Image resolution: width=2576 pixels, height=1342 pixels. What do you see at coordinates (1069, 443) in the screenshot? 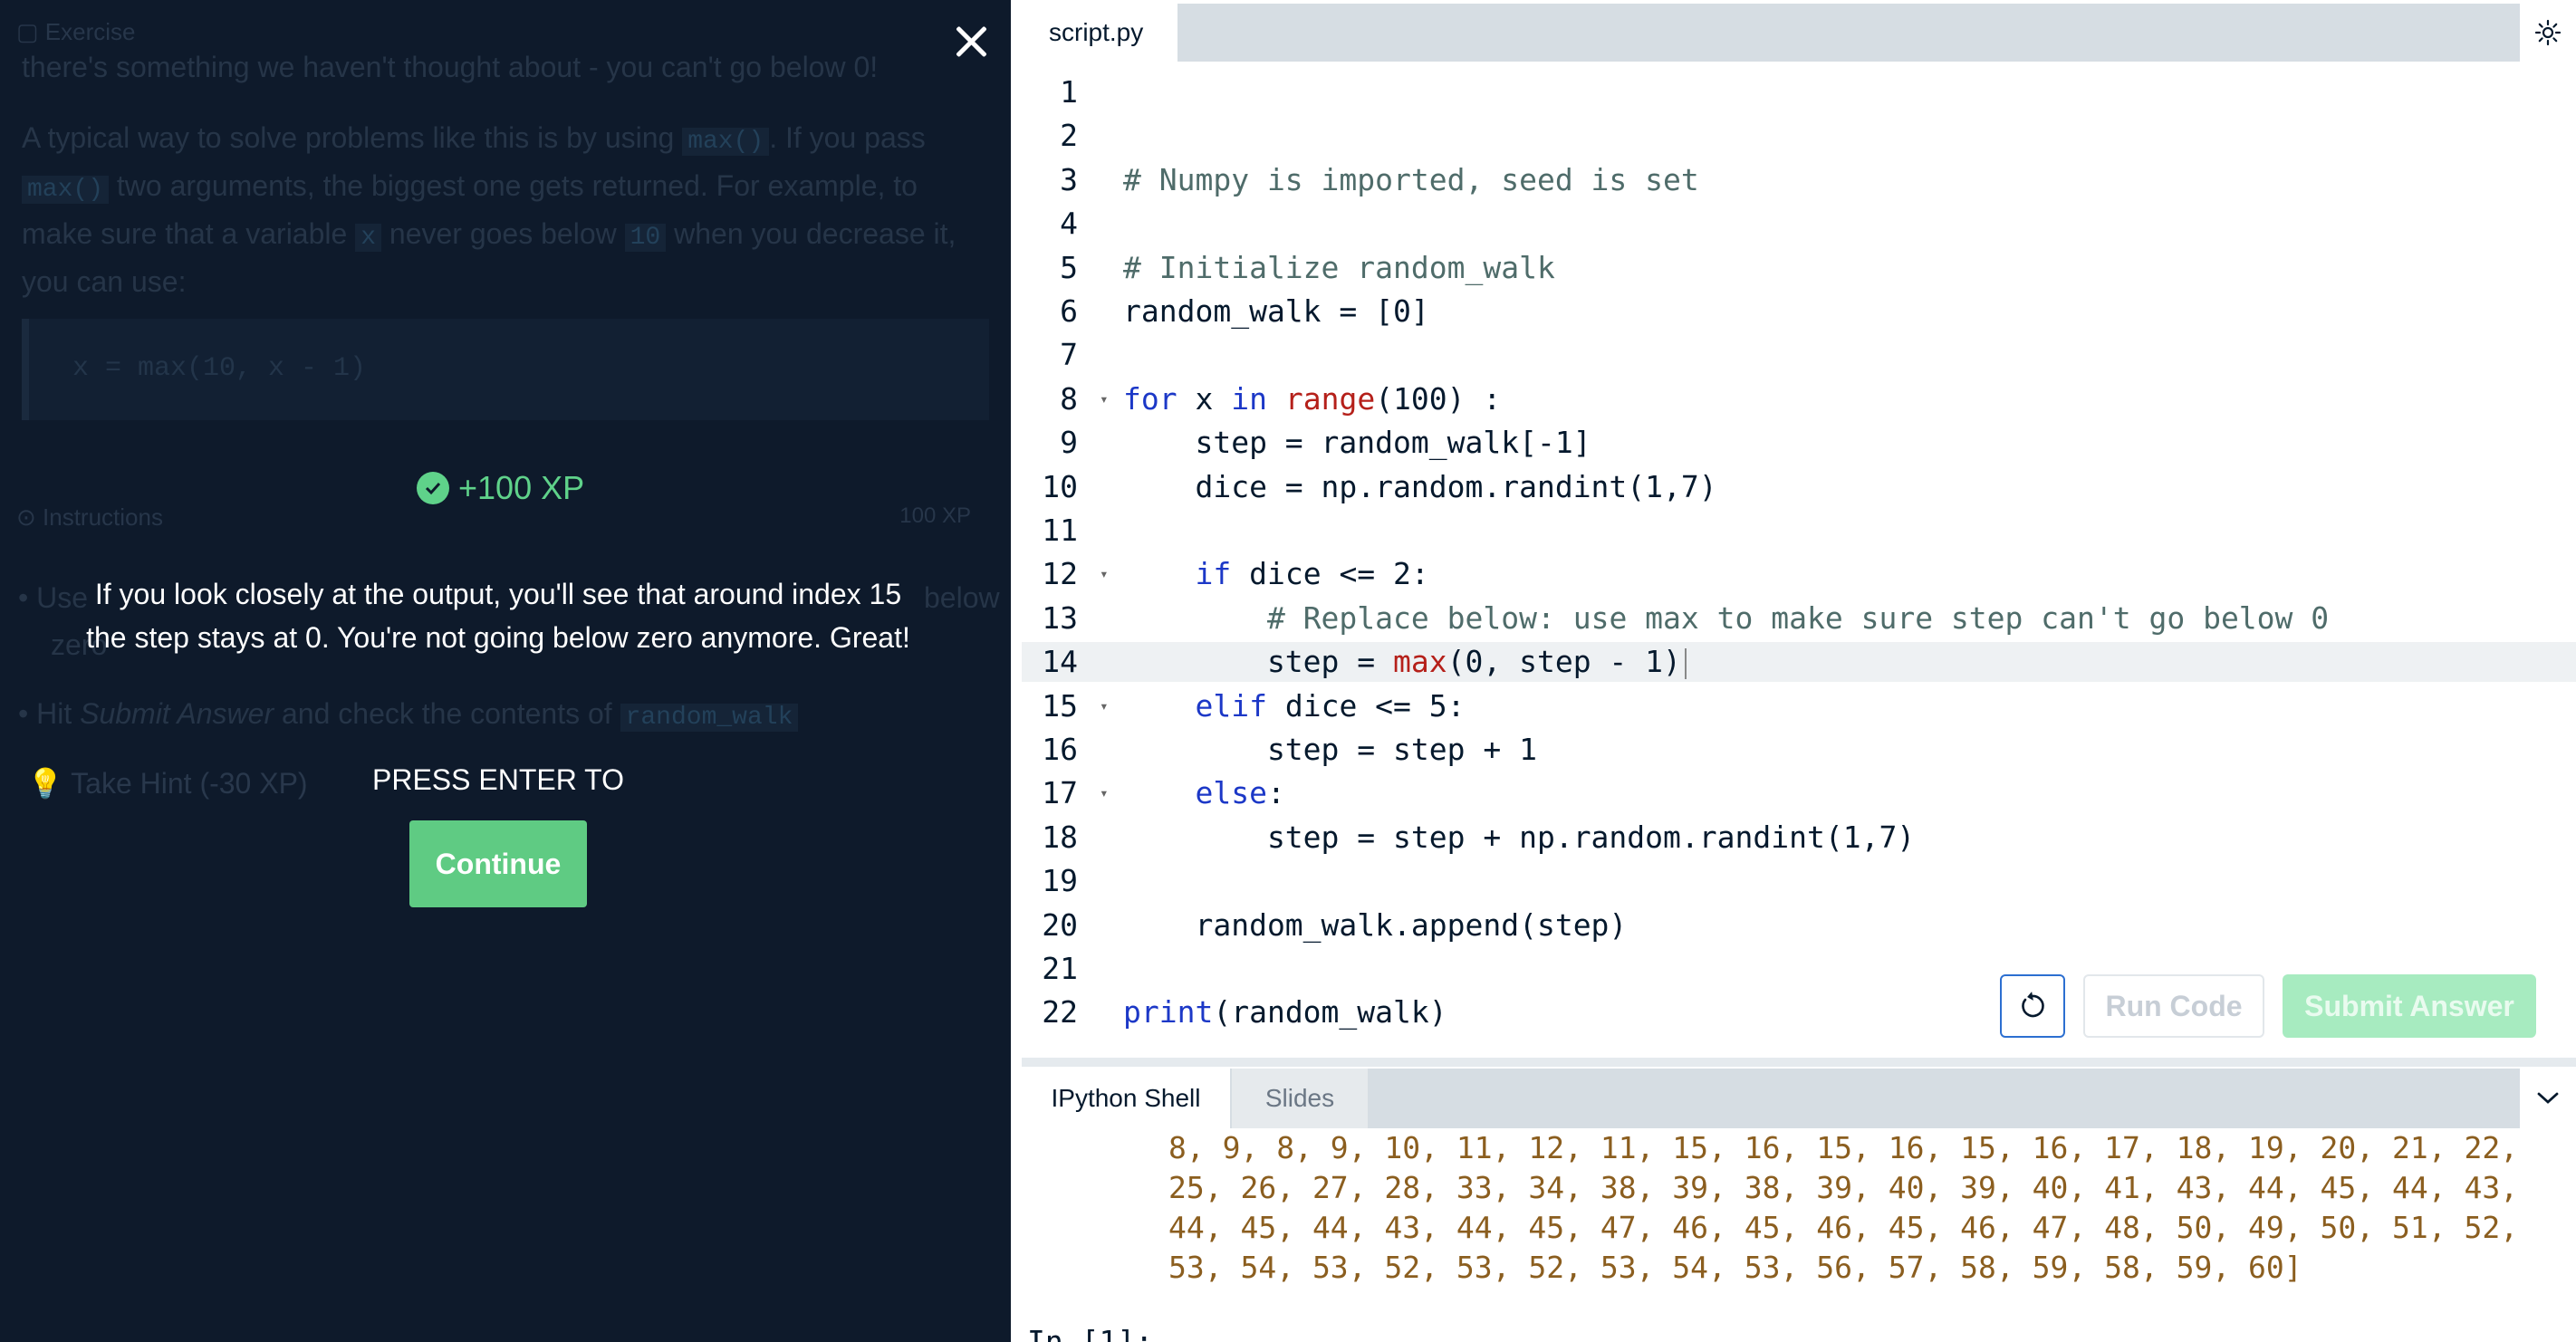
I see `line-number: 9` at bounding box center [1069, 443].